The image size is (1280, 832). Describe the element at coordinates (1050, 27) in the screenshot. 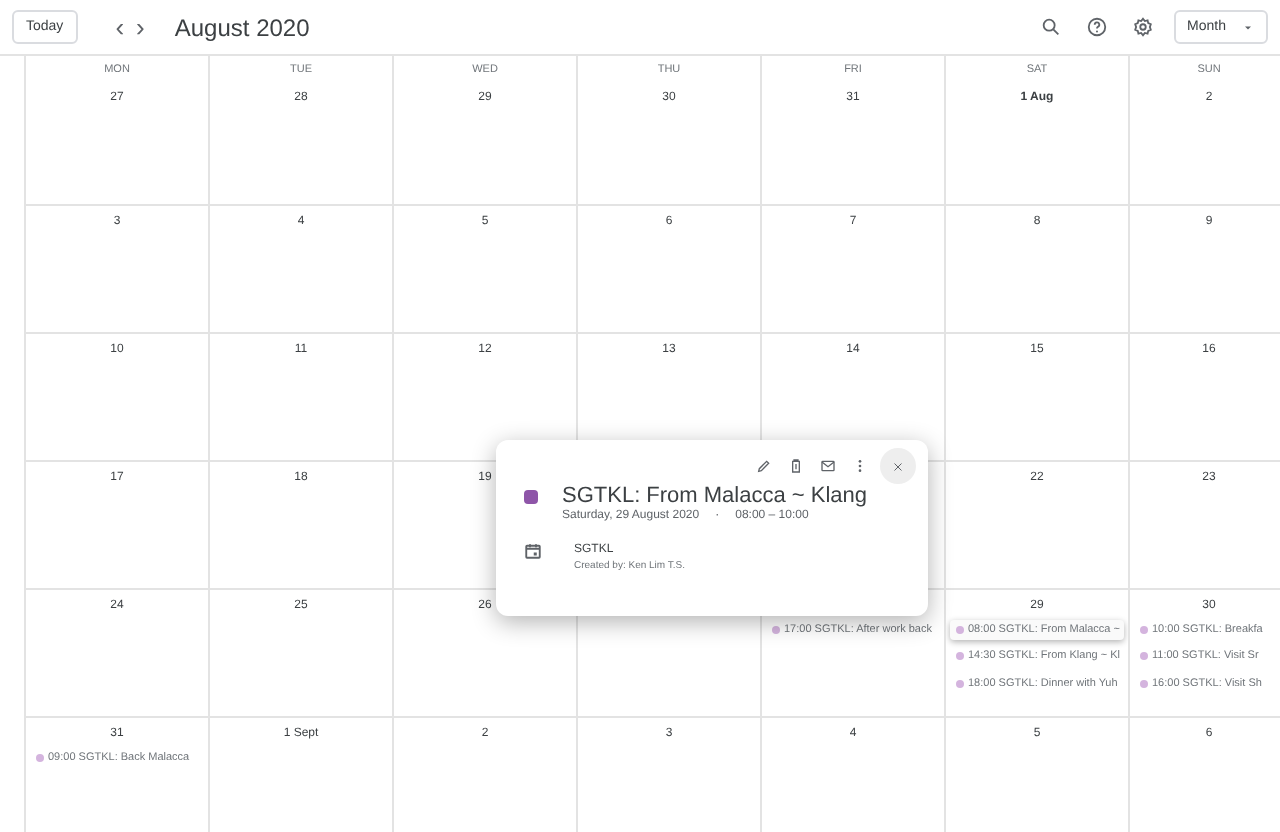

I see `search-icon` at that location.